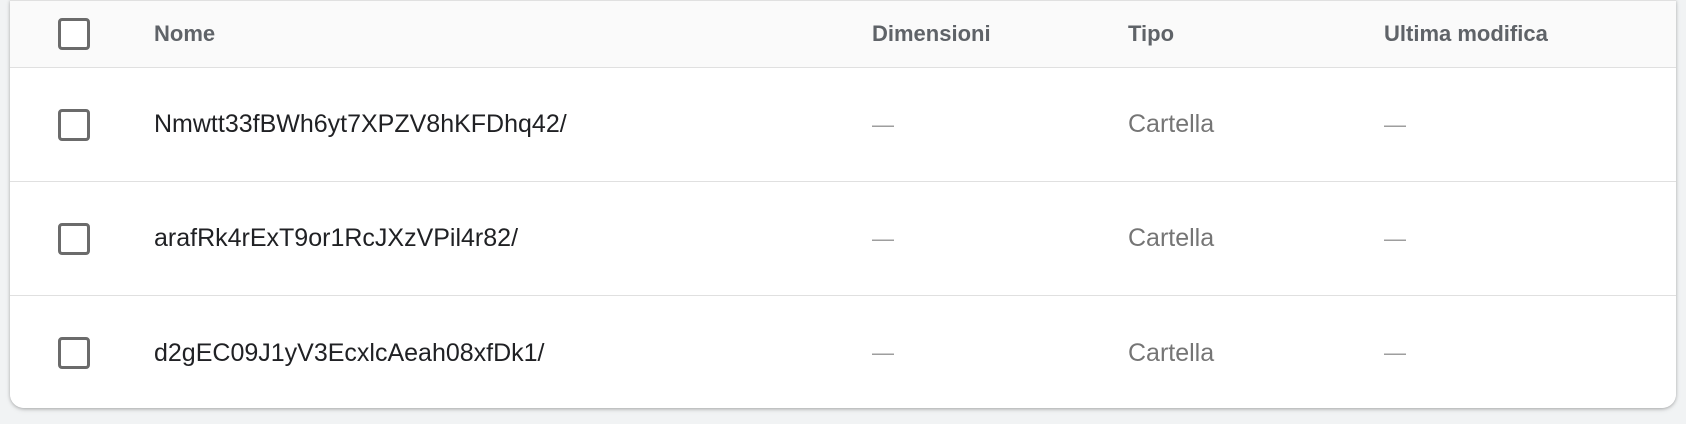  I want to click on column-header-type: Tipo, so click(1151, 34).